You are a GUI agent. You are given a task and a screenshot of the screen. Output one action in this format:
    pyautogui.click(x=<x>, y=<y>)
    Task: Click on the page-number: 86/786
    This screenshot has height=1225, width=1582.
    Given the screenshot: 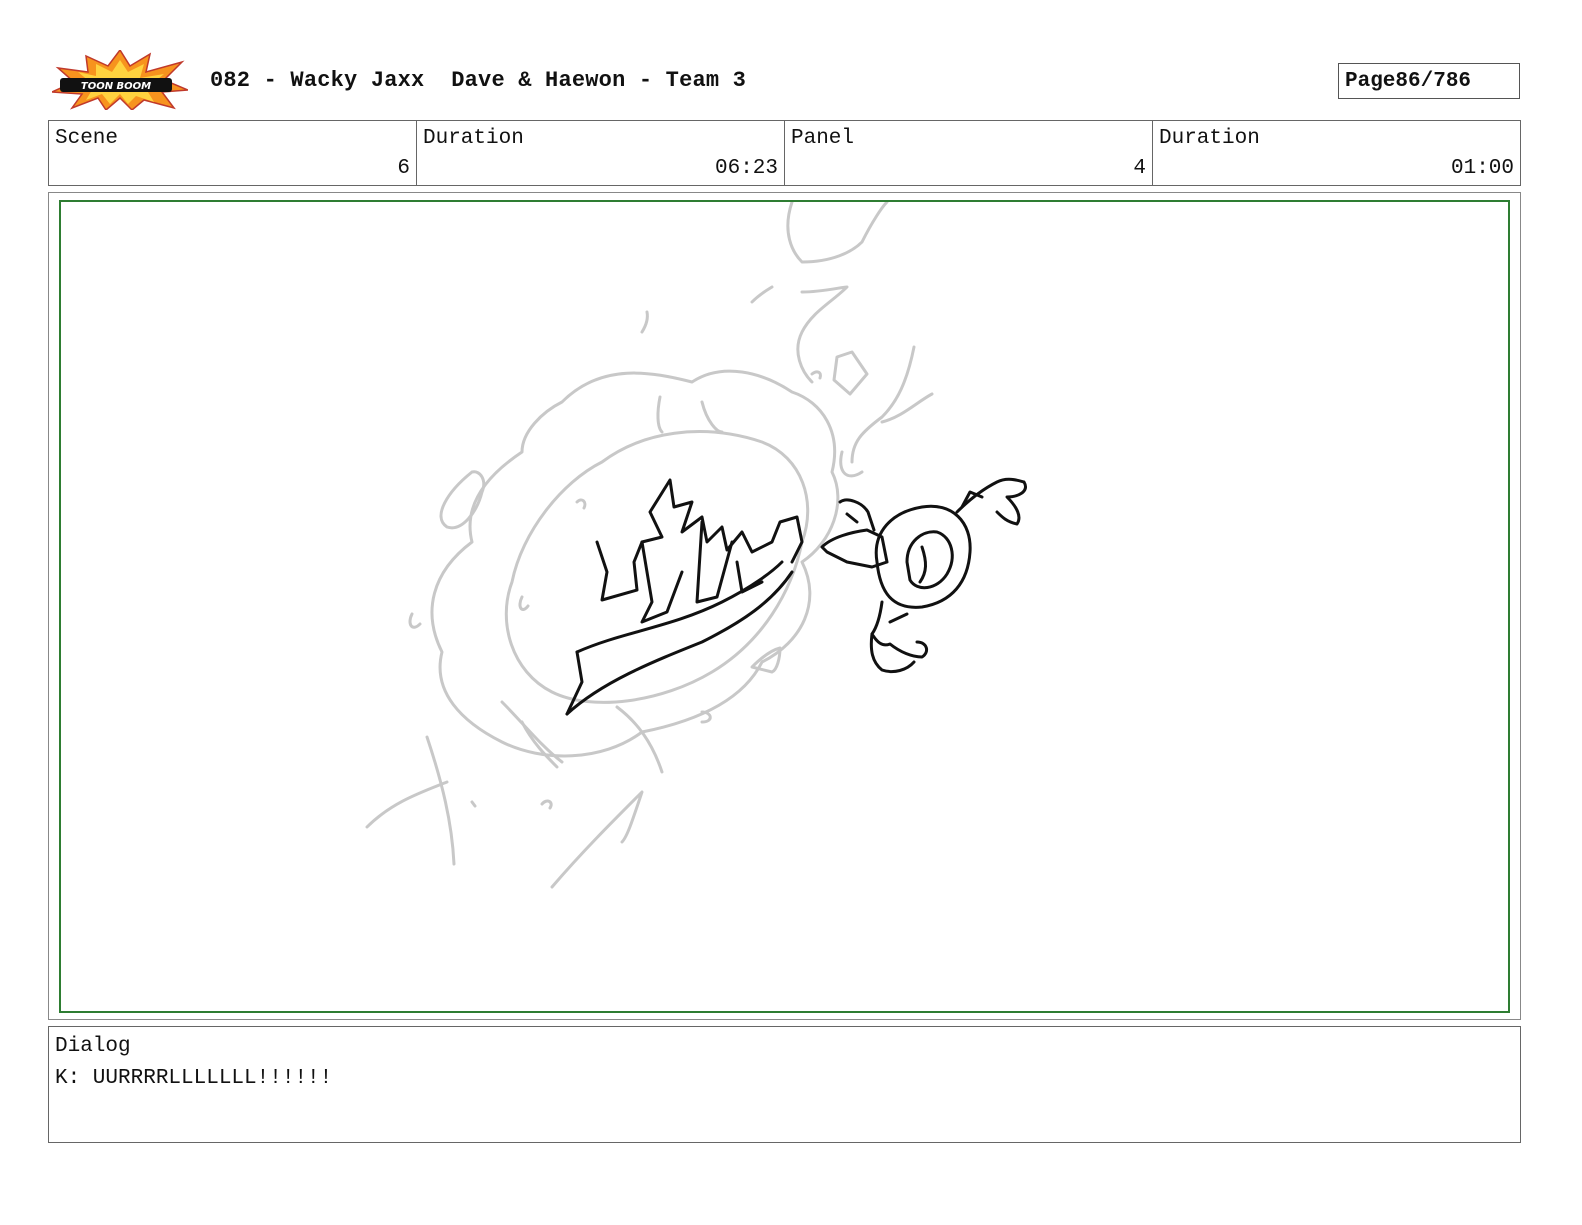 What is the action you would take?
    pyautogui.click(x=1433, y=81)
    